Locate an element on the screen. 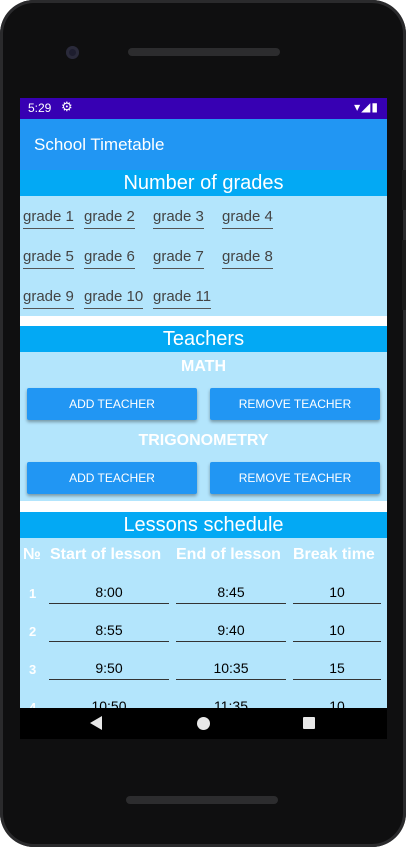 The width and height of the screenshot is (406, 847). column-end-header: End of lesson is located at coordinates (228, 554).